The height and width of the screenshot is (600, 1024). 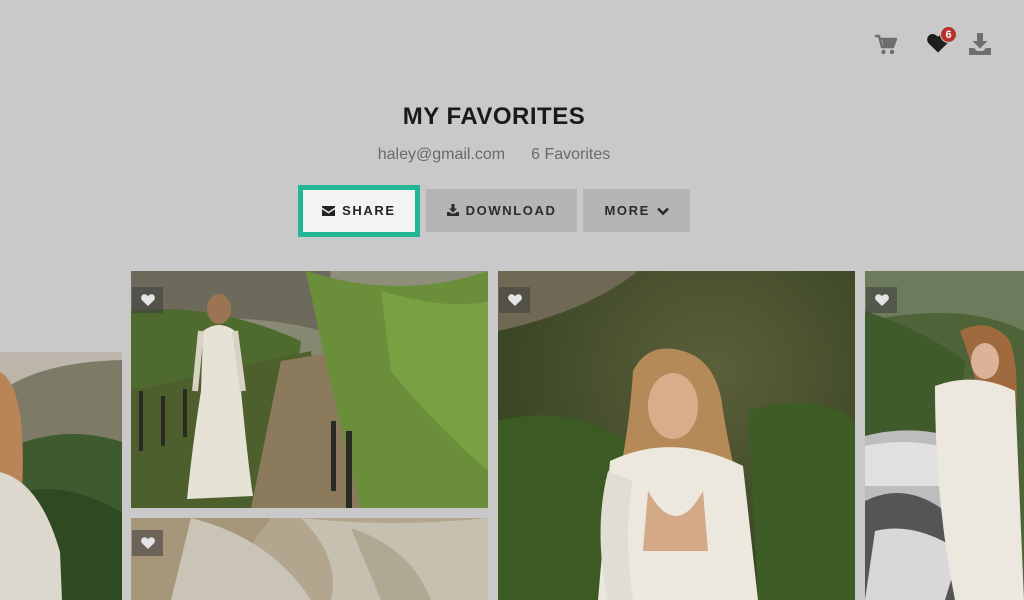 What do you see at coordinates (441, 154) in the screenshot?
I see `user-email: haley@gmail.com` at bounding box center [441, 154].